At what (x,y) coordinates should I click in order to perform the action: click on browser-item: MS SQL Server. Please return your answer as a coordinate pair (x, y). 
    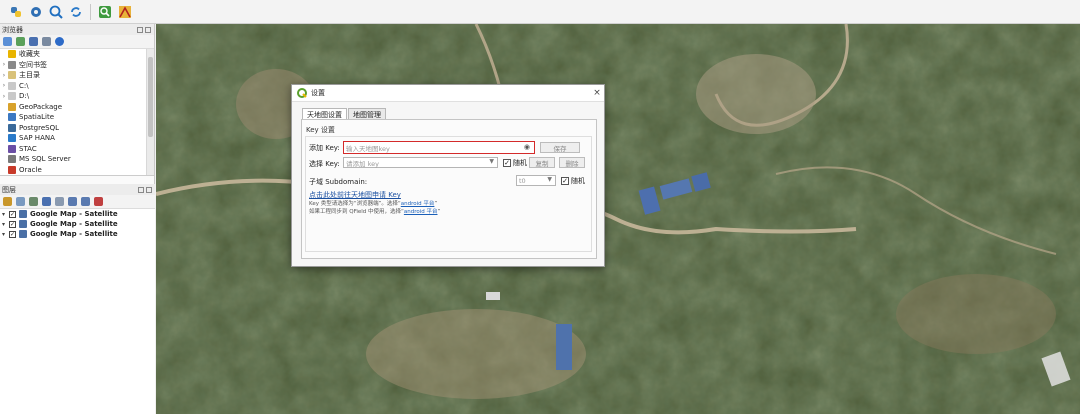
    Looking at the image, I should click on (77, 159).